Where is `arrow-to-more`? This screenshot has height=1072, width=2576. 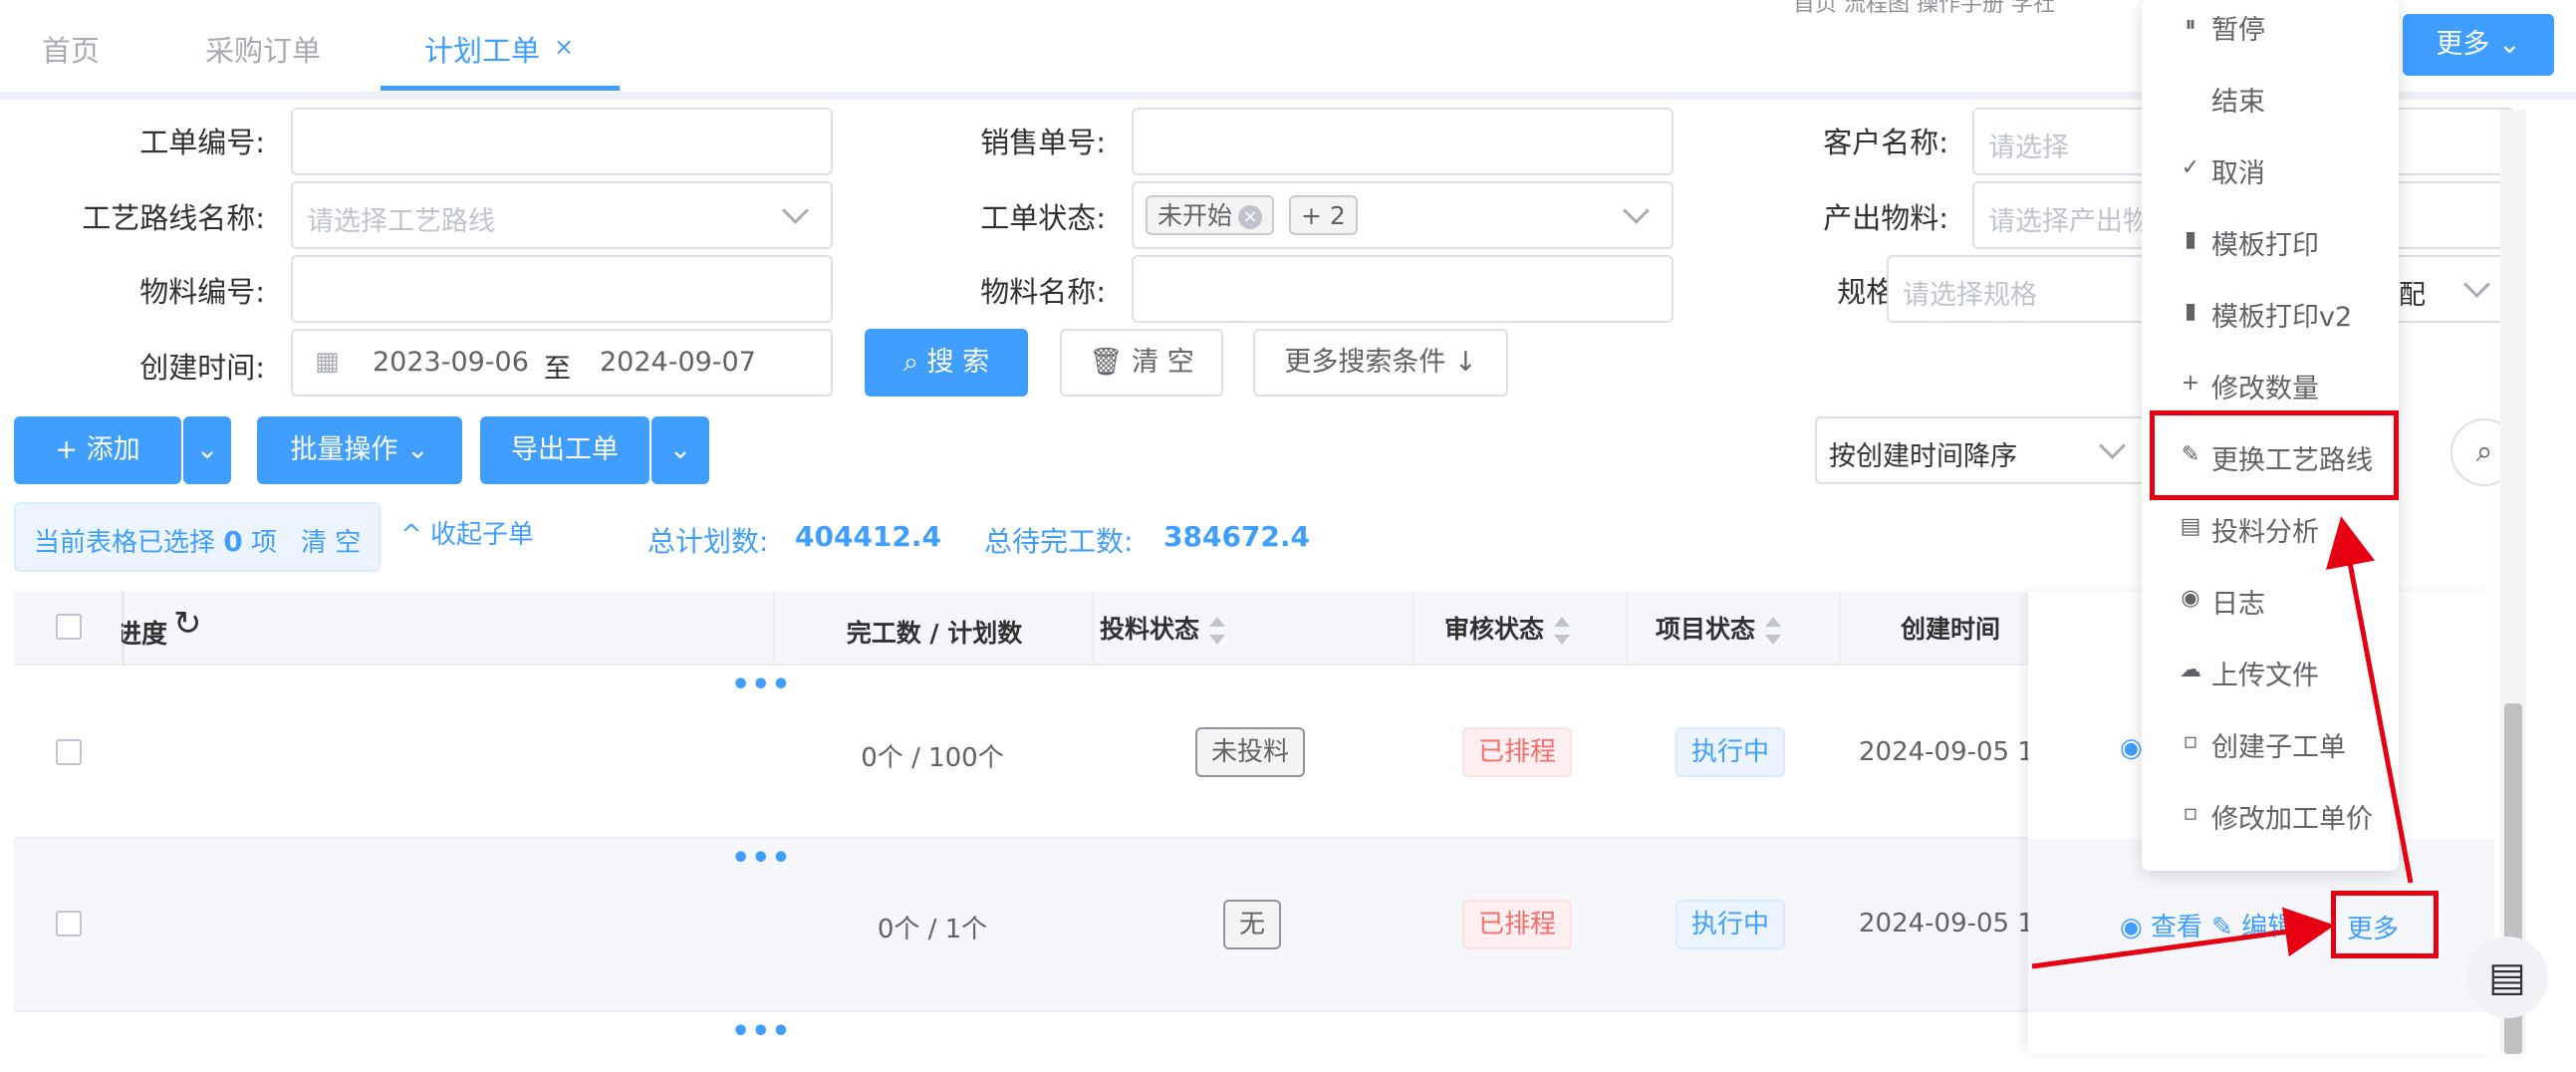
arrow-to-more is located at coordinates (2183, 938).